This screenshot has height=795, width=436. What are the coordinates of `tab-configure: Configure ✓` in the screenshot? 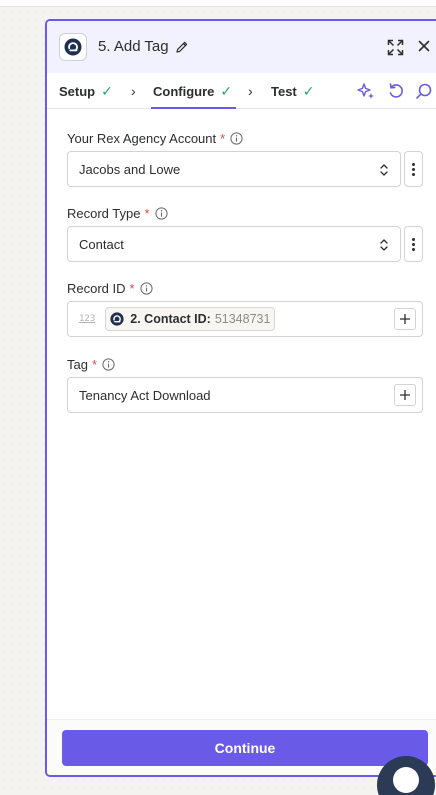 It's located at (193, 91).